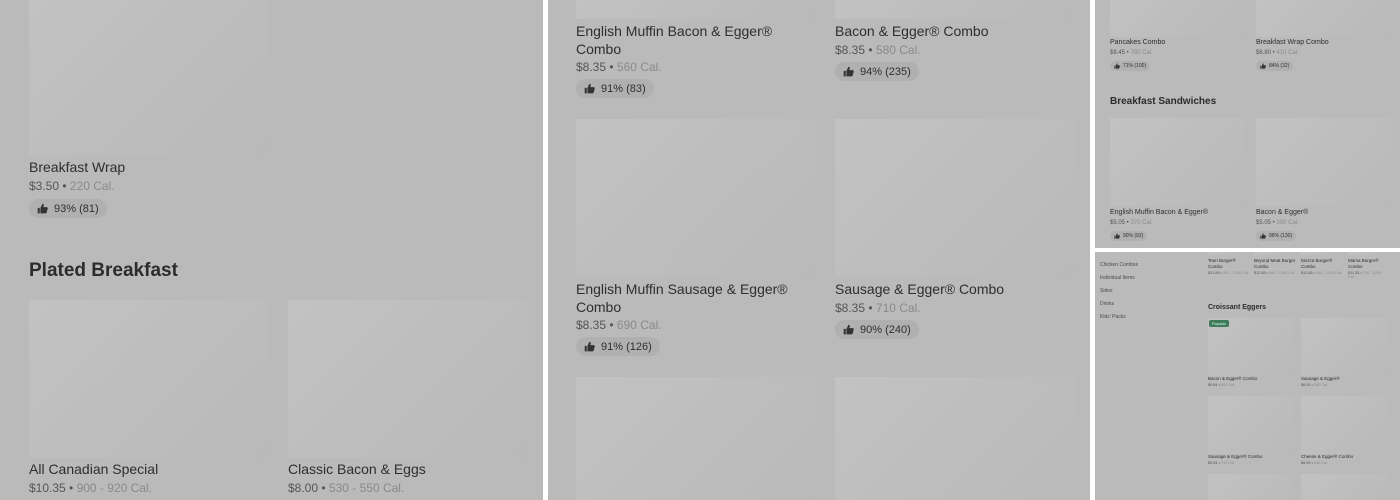 The height and width of the screenshot is (500, 1400). What do you see at coordinates (626, 346) in the screenshot?
I see `rating-text: 91% (126)` at bounding box center [626, 346].